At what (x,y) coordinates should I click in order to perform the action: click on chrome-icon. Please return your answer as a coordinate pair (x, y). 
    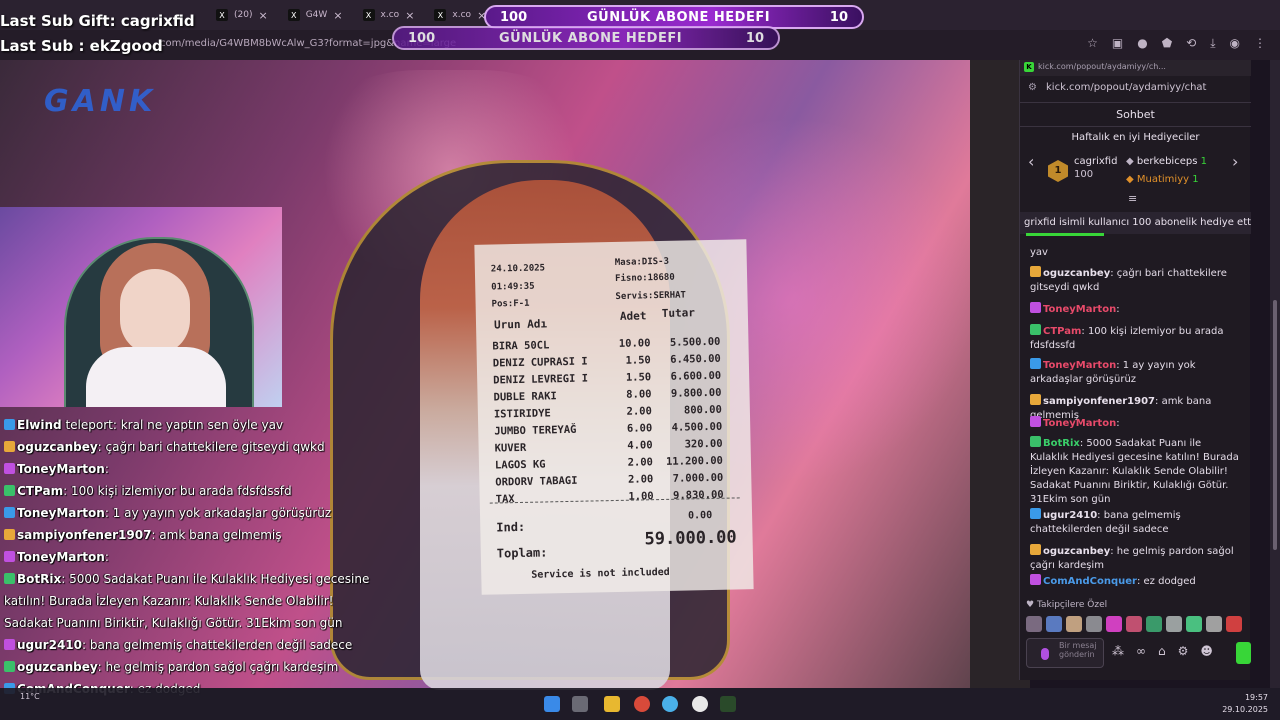
    Looking at the image, I should click on (642, 704).